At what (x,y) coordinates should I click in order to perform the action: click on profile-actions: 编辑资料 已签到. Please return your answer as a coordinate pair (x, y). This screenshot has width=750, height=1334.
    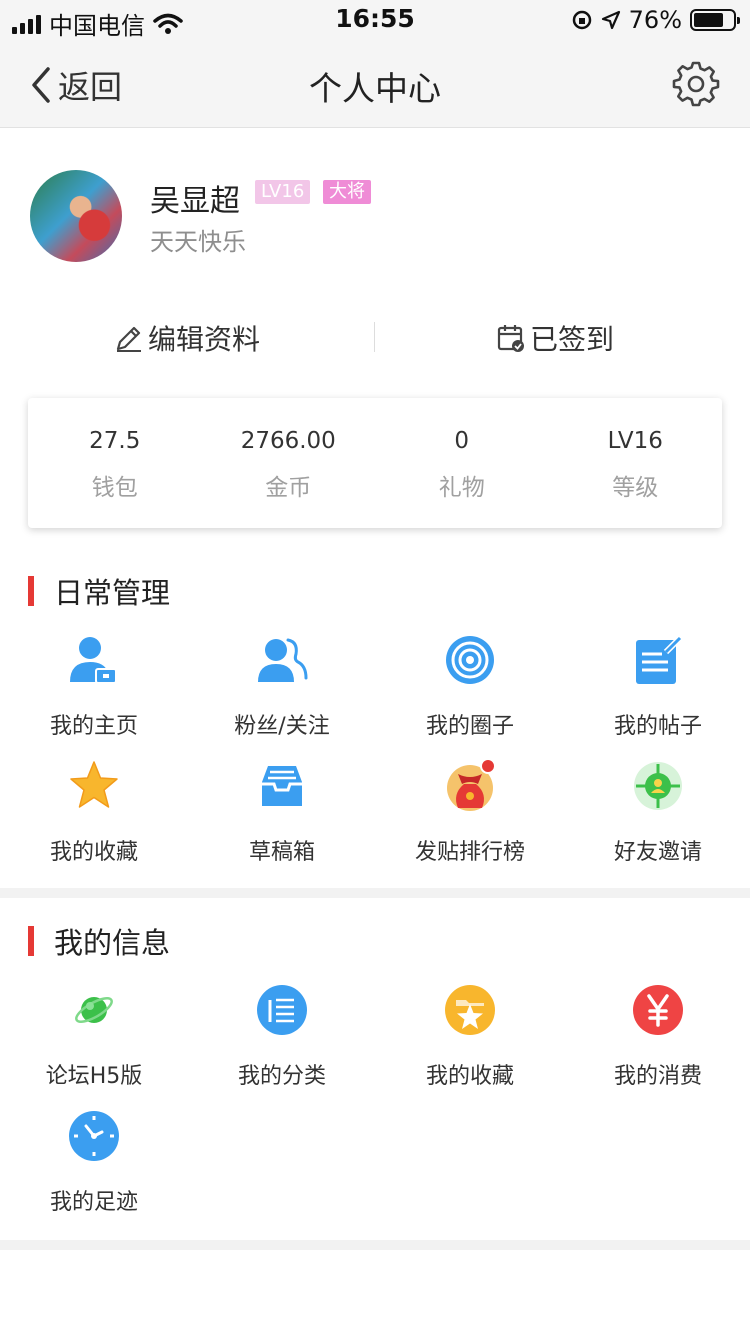
    Looking at the image, I should click on (375, 338).